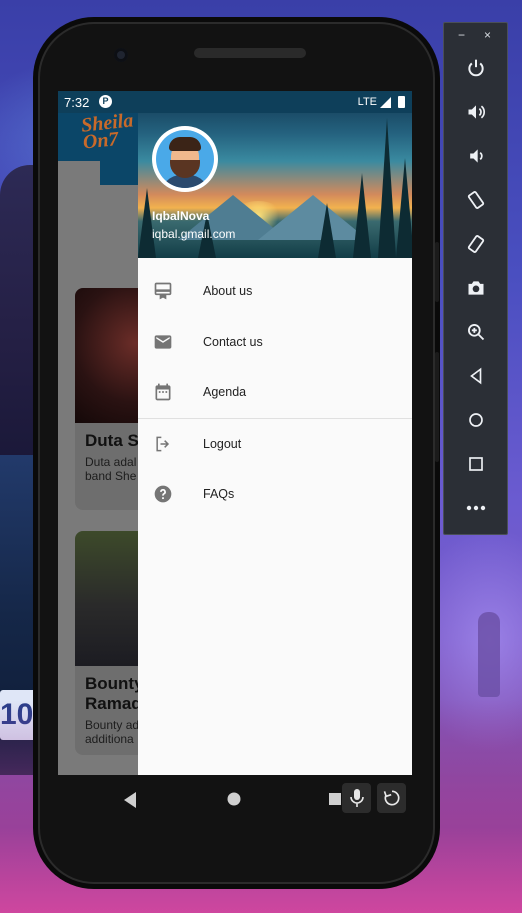  I want to click on phone-volume-button, so click(437, 407).